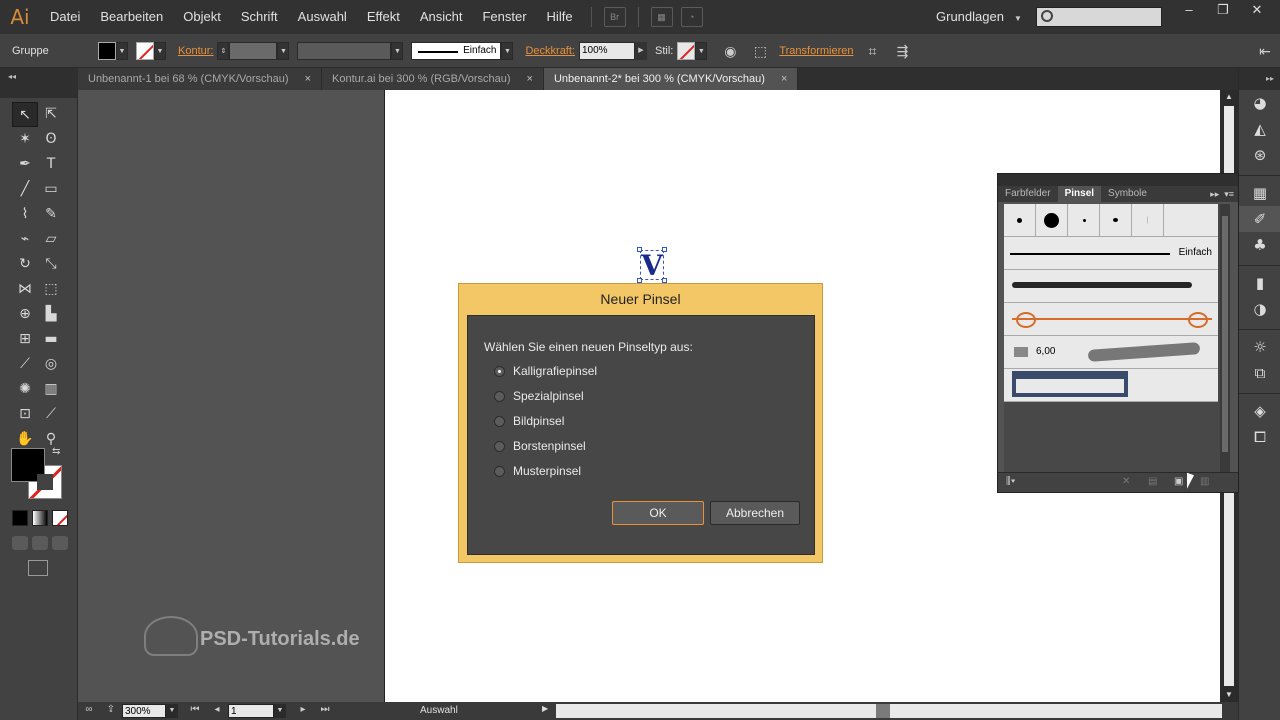 This screenshot has width=1280, height=720. What do you see at coordinates (25, 214) in the screenshot?
I see `paintbrush-tool-icon: ⌇` at bounding box center [25, 214].